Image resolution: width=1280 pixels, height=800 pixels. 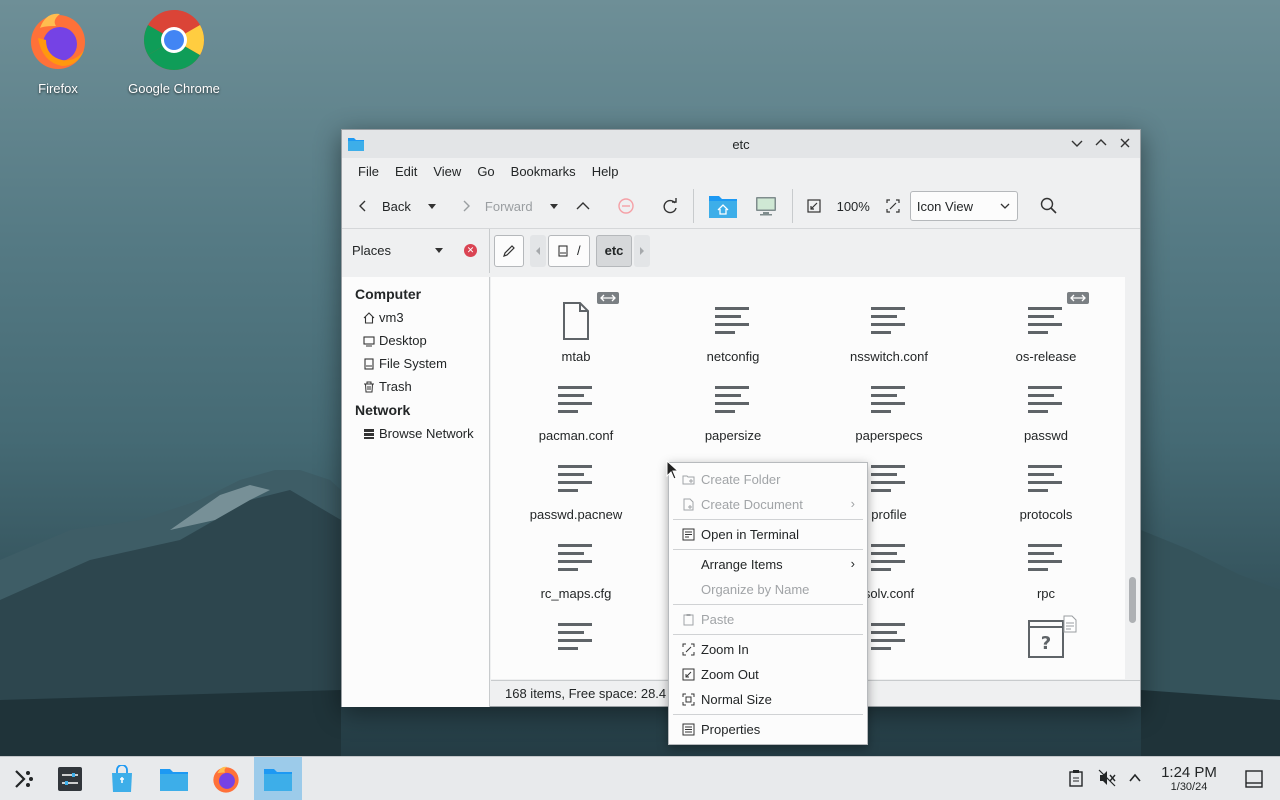 I want to click on home-button, so click(x=723, y=206).